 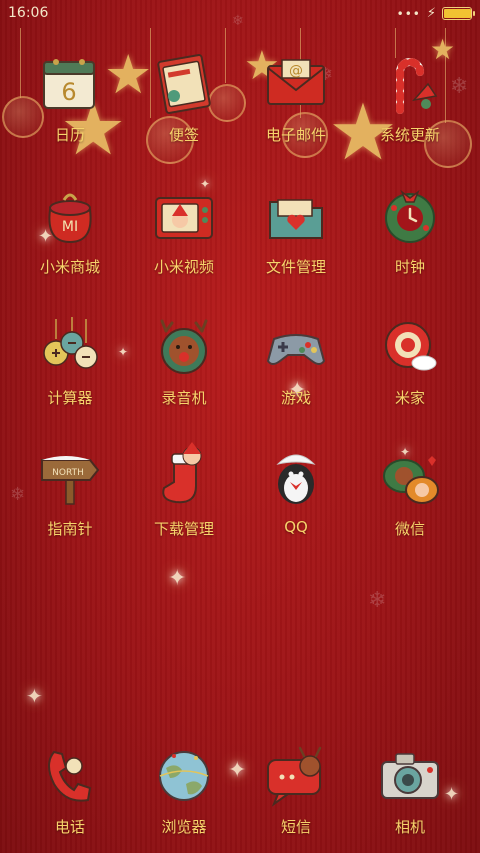 I want to click on app-label: 录音机, so click(x=184, y=398).